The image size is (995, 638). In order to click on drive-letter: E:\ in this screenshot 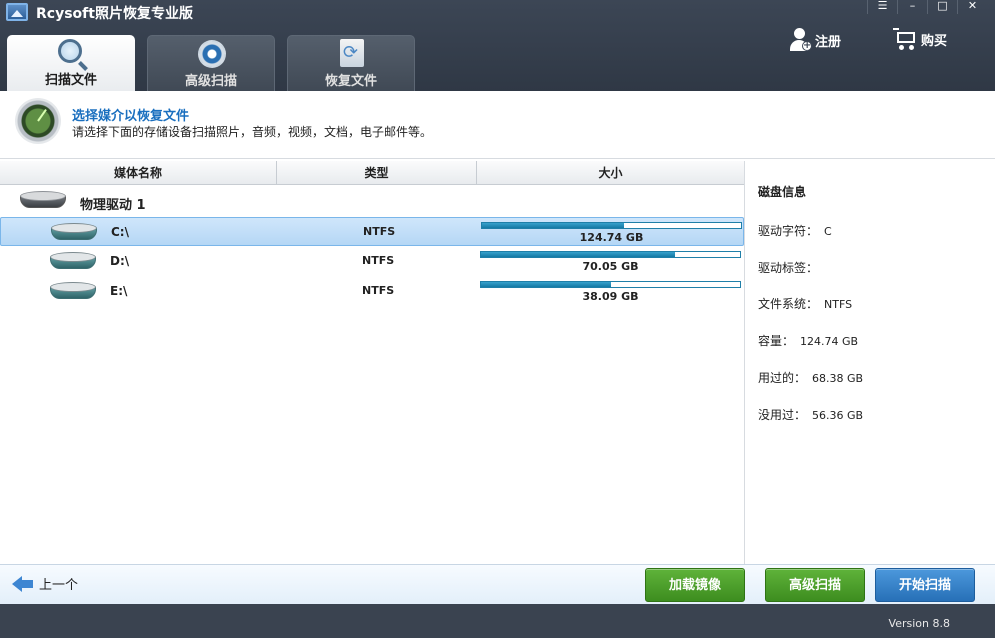, I will do `click(119, 291)`.